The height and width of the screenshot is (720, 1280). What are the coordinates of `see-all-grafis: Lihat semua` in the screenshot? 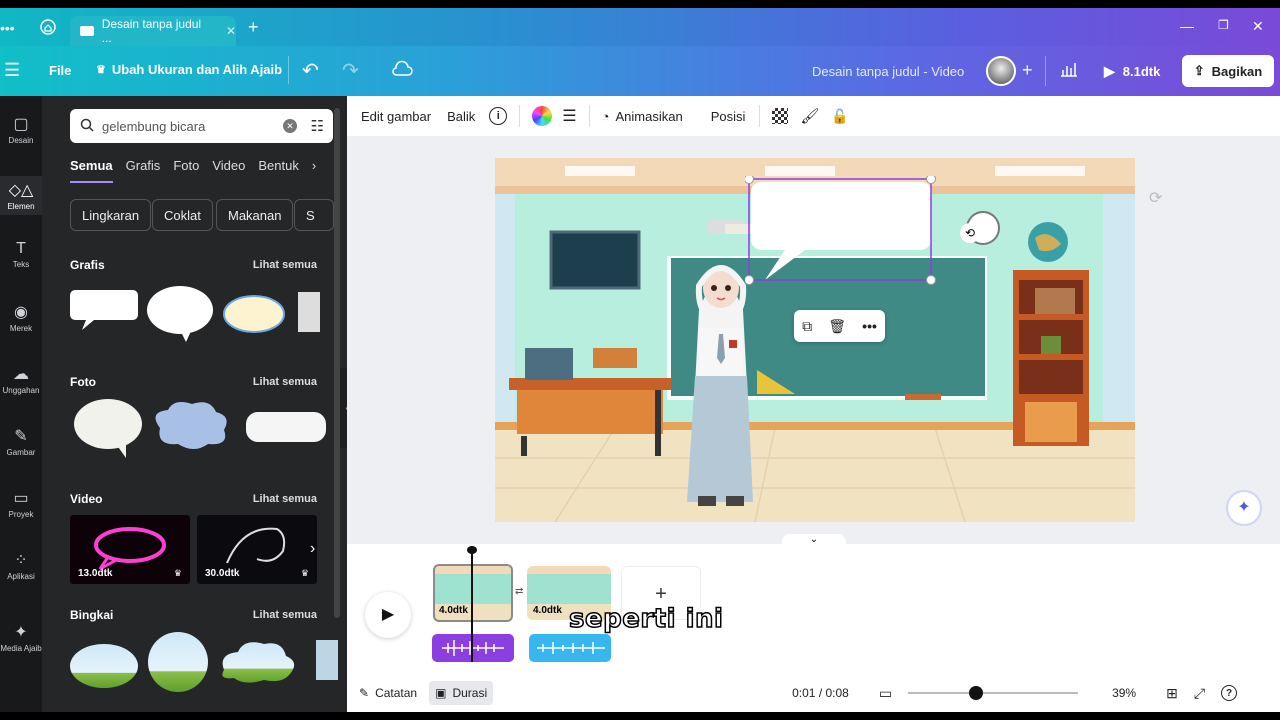 It's located at (285, 265).